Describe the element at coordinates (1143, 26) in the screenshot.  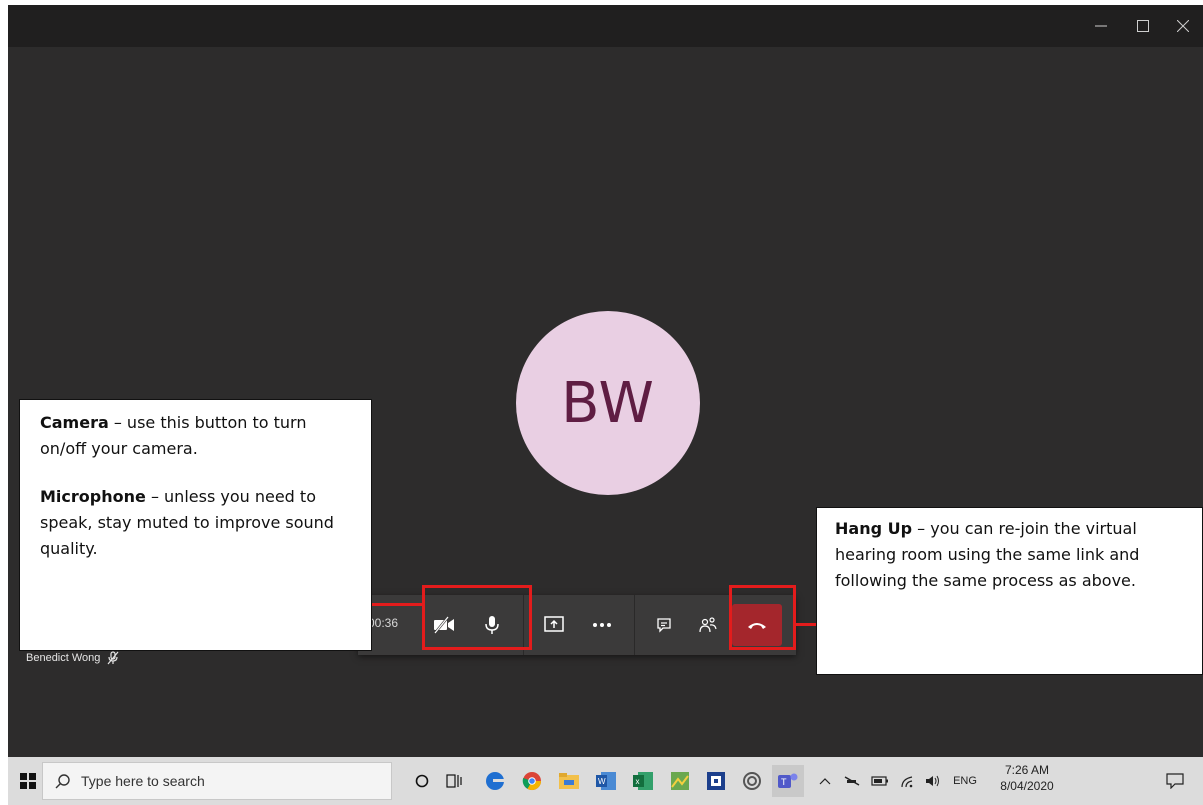
I see `maximize-icon` at that location.